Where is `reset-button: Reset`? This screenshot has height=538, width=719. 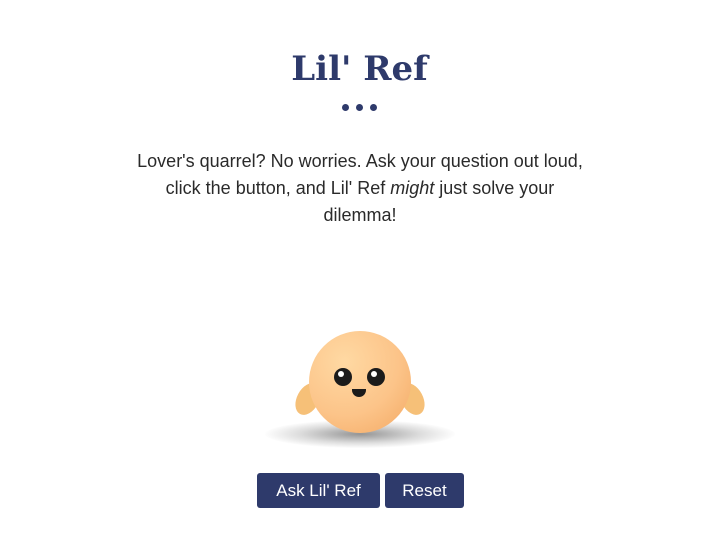
reset-button: Reset is located at coordinates (424, 490).